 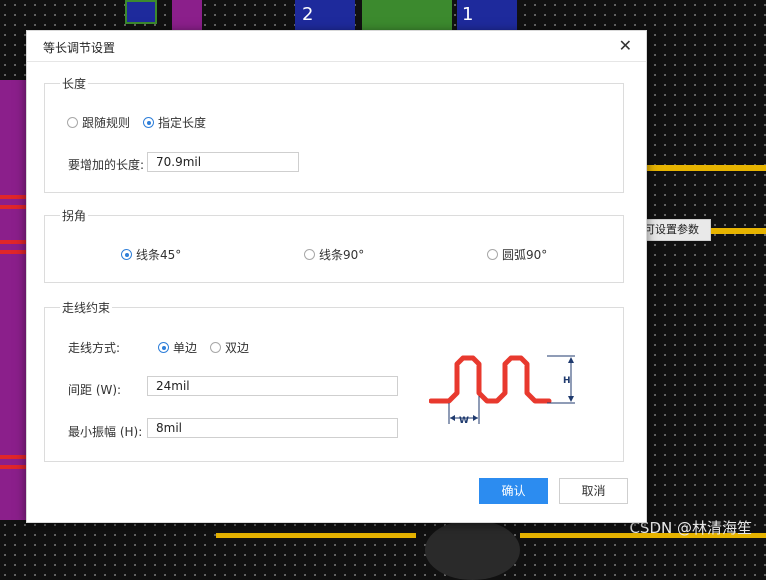 I want to click on radio-line-90: 线条90°, so click(x=334, y=254).